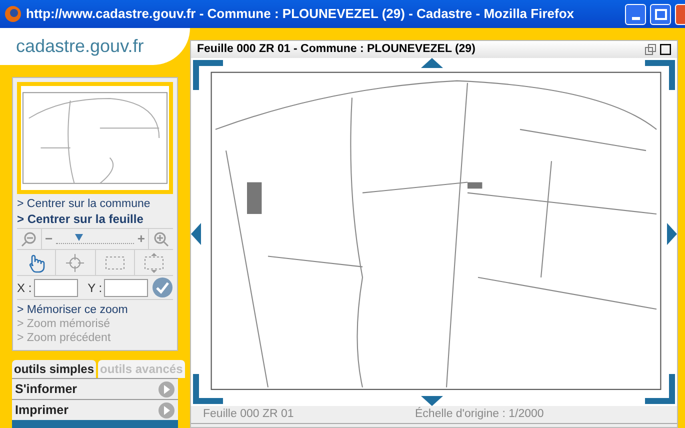 This screenshot has height=428, width=685. Describe the element at coordinates (95, 288) in the screenshot. I see `y-label: Y :` at that location.